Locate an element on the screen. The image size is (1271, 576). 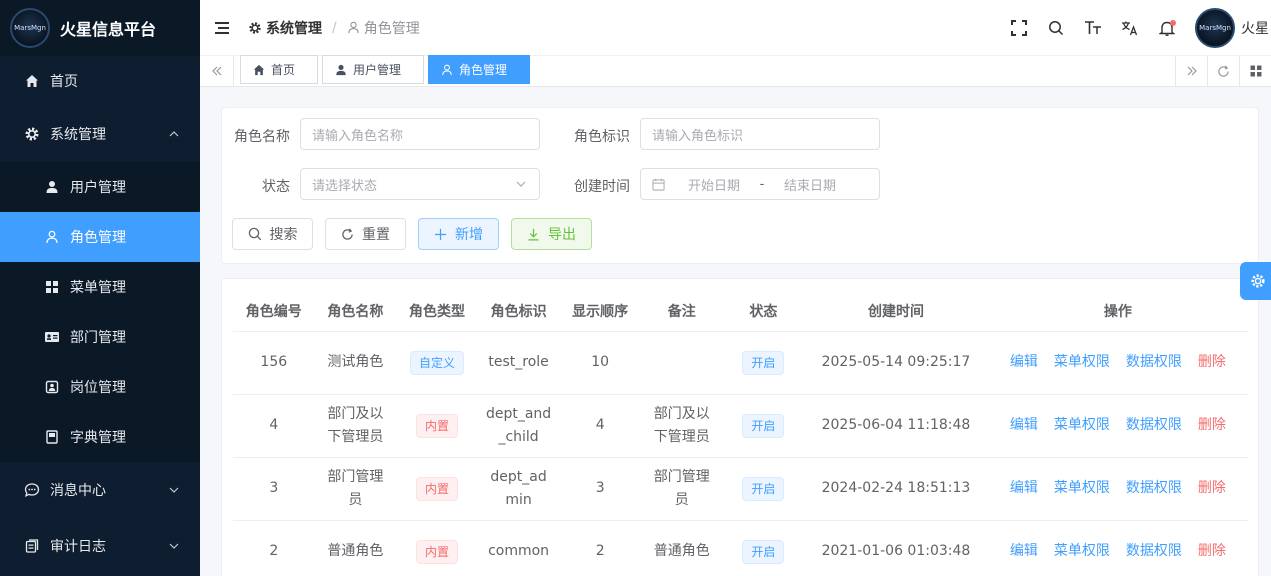
sidebar-item-posts: 岗位管理 is located at coordinates (100, 387).